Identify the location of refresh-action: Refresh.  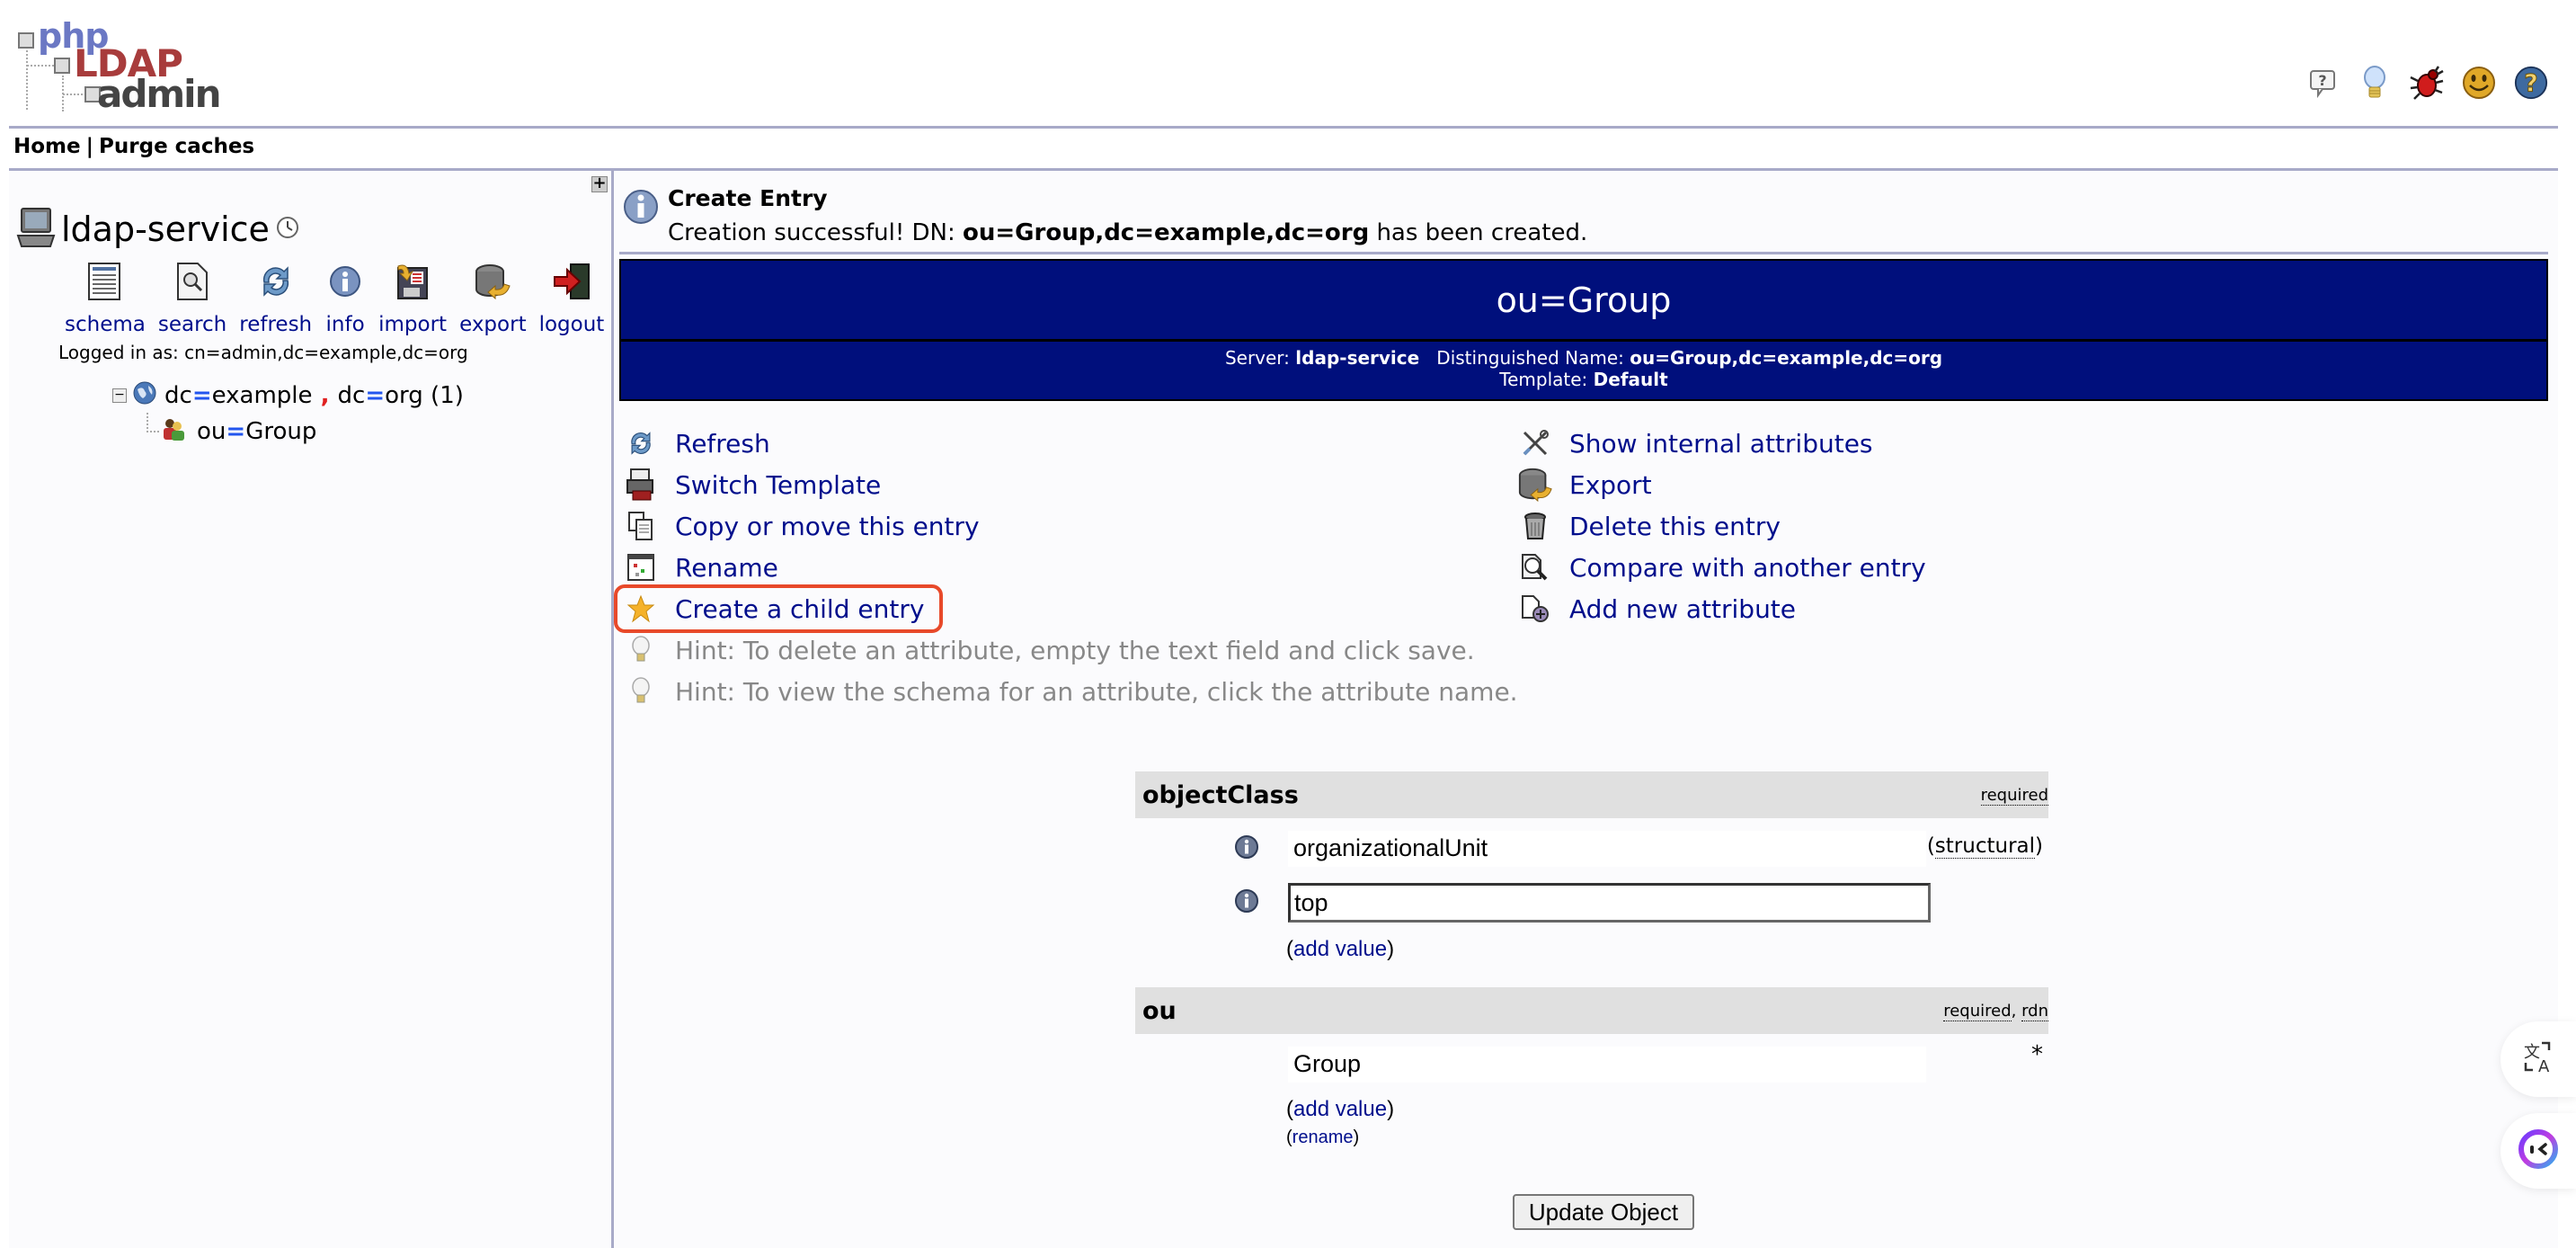
(1070, 444).